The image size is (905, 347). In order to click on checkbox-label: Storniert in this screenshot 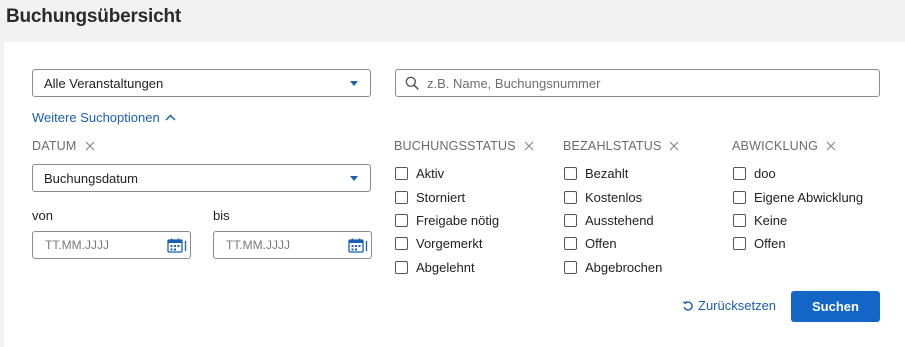, I will do `click(441, 197)`.